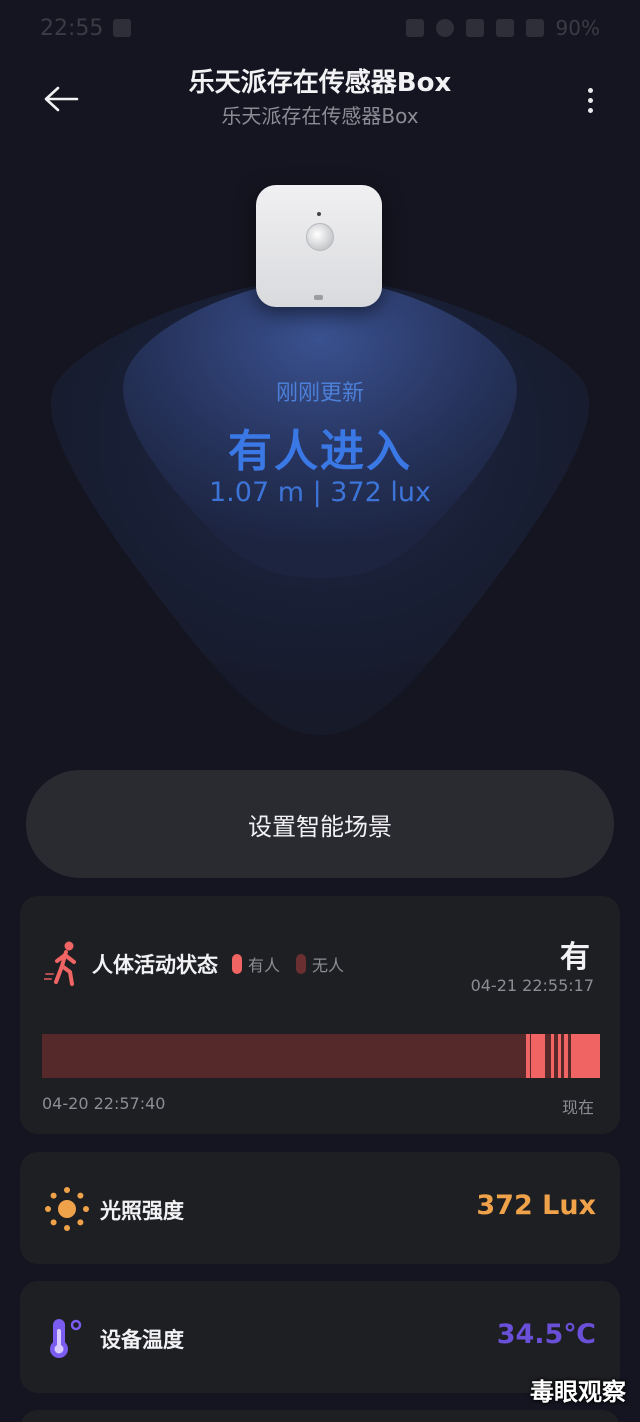 The width and height of the screenshot is (640, 1422). Describe the element at coordinates (532, 985) in the screenshot. I see `activity-timestamp: 04-21 22:55:17` at that location.